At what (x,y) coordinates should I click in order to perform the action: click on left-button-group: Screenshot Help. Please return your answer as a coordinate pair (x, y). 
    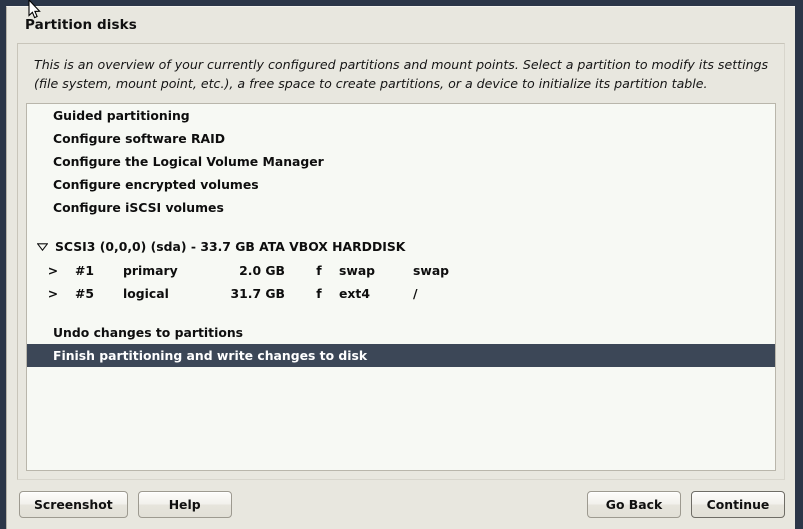
    Looking at the image, I should click on (125, 504).